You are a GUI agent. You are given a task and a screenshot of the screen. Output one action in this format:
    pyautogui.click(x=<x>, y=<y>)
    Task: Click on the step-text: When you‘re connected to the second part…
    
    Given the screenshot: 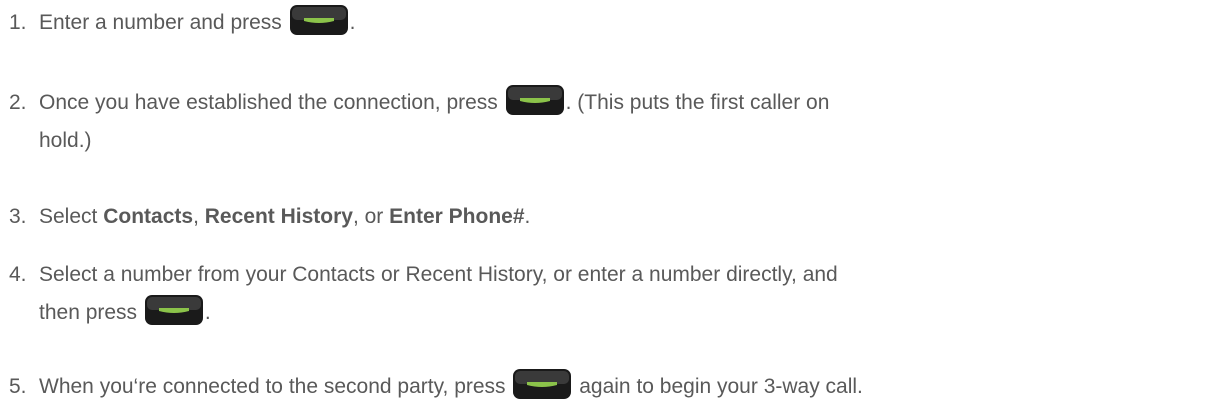 What is the action you would take?
    pyautogui.click(x=619, y=387)
    